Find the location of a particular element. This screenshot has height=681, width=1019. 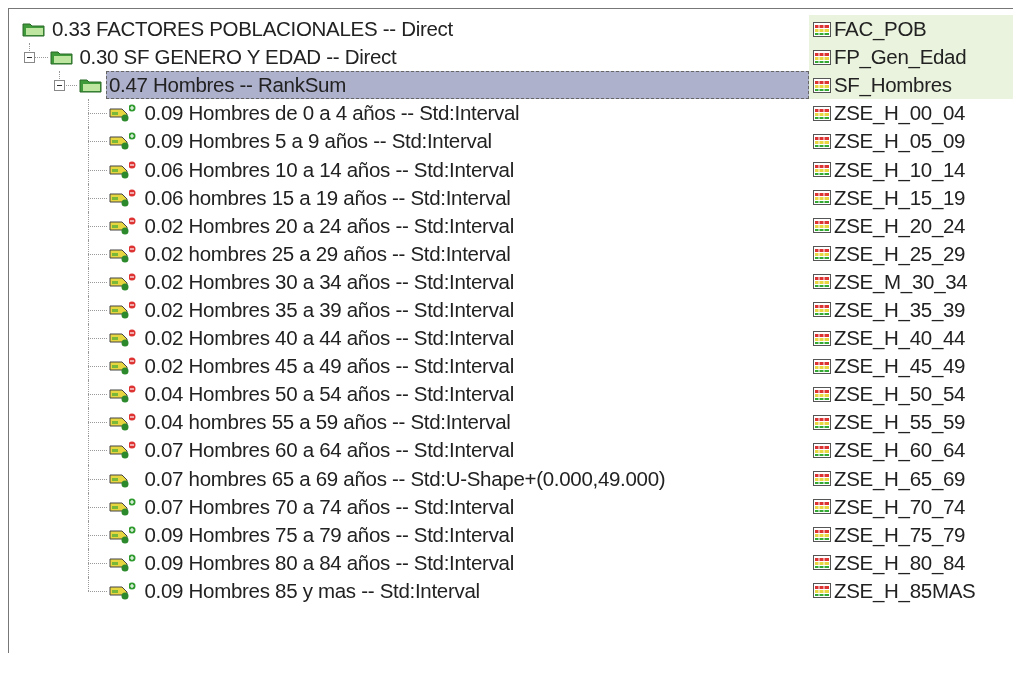

tree-node-label: 0.02 Hombres 40 a 44 años -- Std:Interval is located at coordinates (329, 338).